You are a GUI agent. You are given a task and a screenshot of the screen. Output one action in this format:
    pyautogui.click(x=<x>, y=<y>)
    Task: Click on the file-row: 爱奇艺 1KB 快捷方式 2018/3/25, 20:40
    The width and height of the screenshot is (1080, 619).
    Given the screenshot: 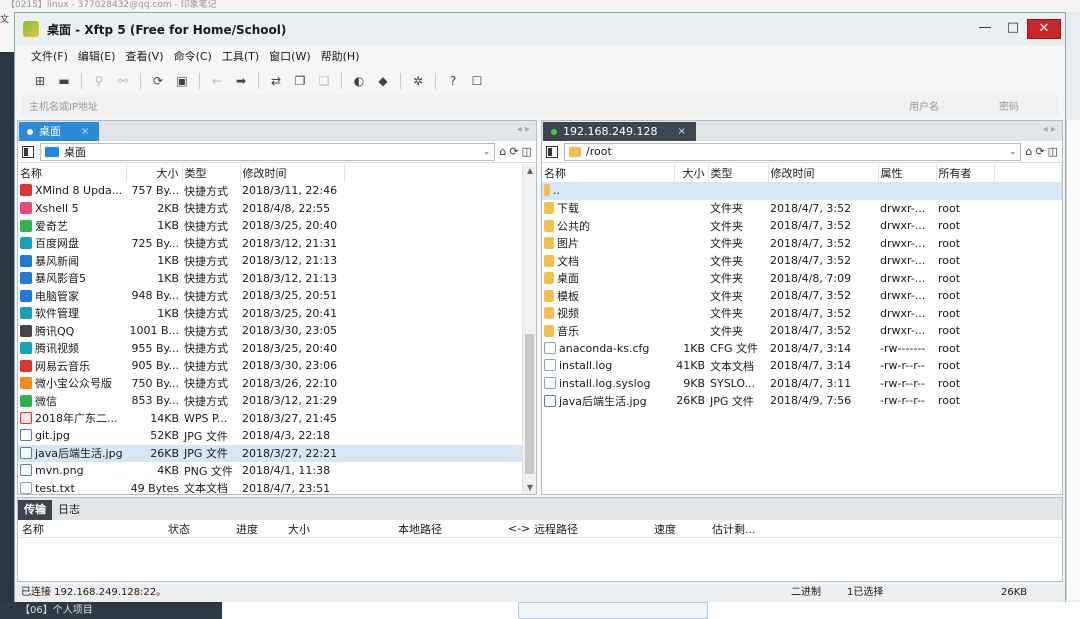 What is the action you would take?
    pyautogui.click(x=277, y=226)
    